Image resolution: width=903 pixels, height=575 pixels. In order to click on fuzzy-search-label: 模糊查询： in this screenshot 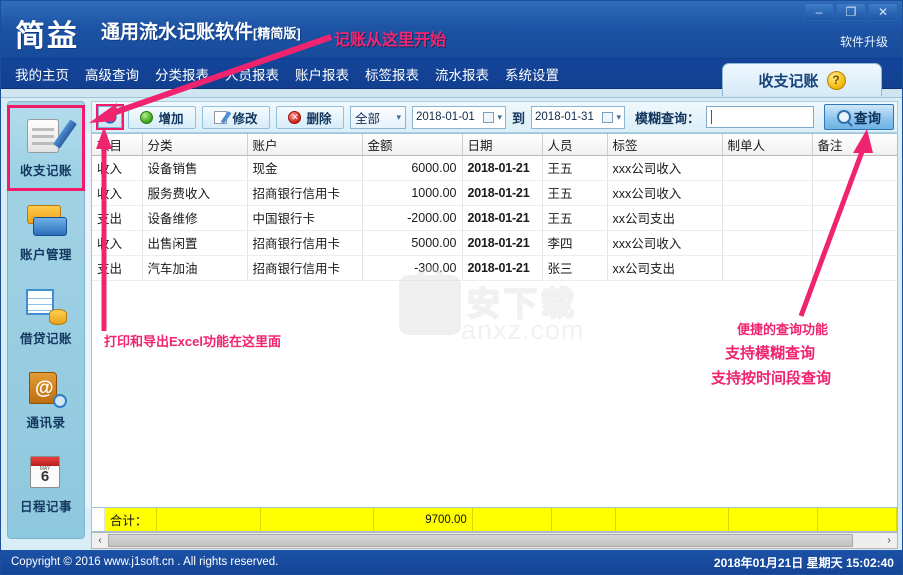, I will do `click(668, 118)`.